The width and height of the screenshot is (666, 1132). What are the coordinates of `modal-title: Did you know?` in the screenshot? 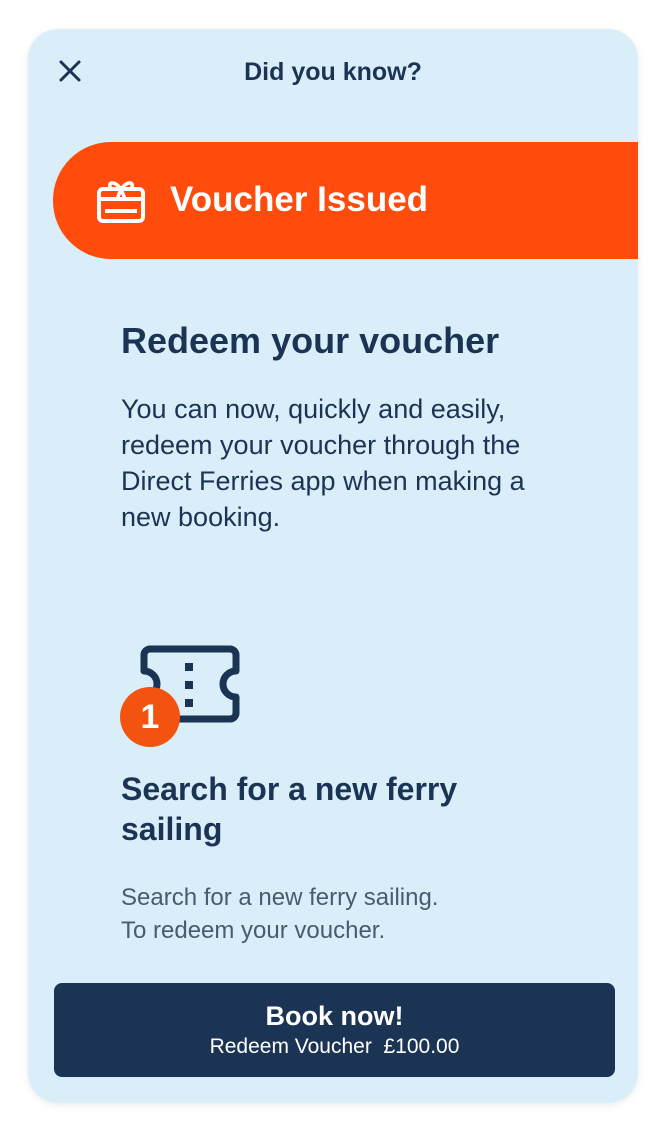 It's located at (333, 72).